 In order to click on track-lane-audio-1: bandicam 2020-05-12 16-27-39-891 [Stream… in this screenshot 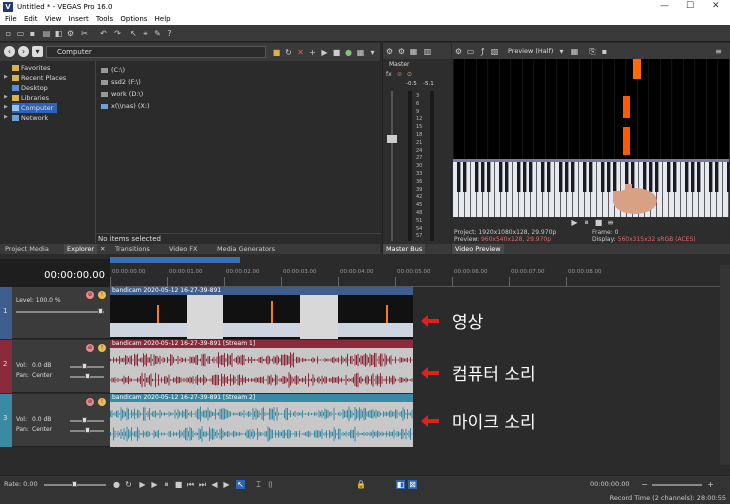, I will do `click(261, 366)`.